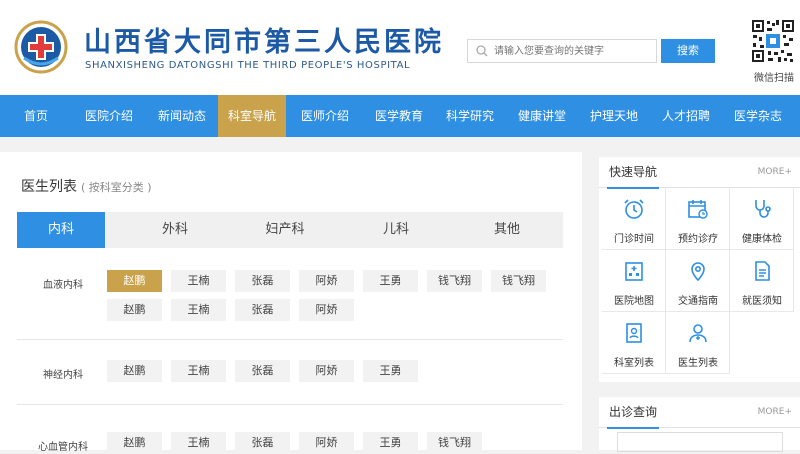 The height and width of the screenshot is (454, 800). What do you see at coordinates (698, 333) in the screenshot?
I see `doctor-icon` at bounding box center [698, 333].